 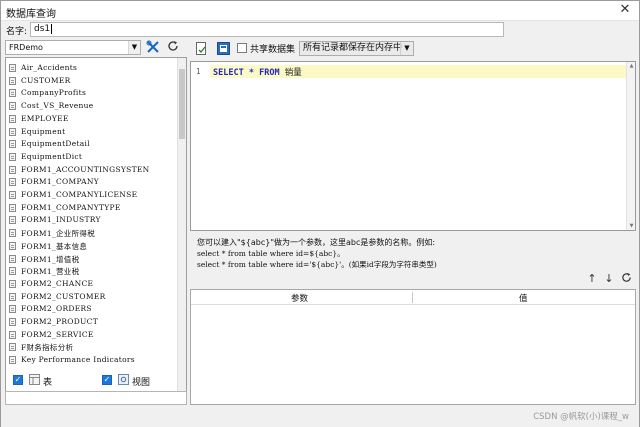 What do you see at coordinates (85, 169) in the screenshot?
I see `table-name: FORM1_ACCOUNTINGSYSTEN` at bounding box center [85, 169].